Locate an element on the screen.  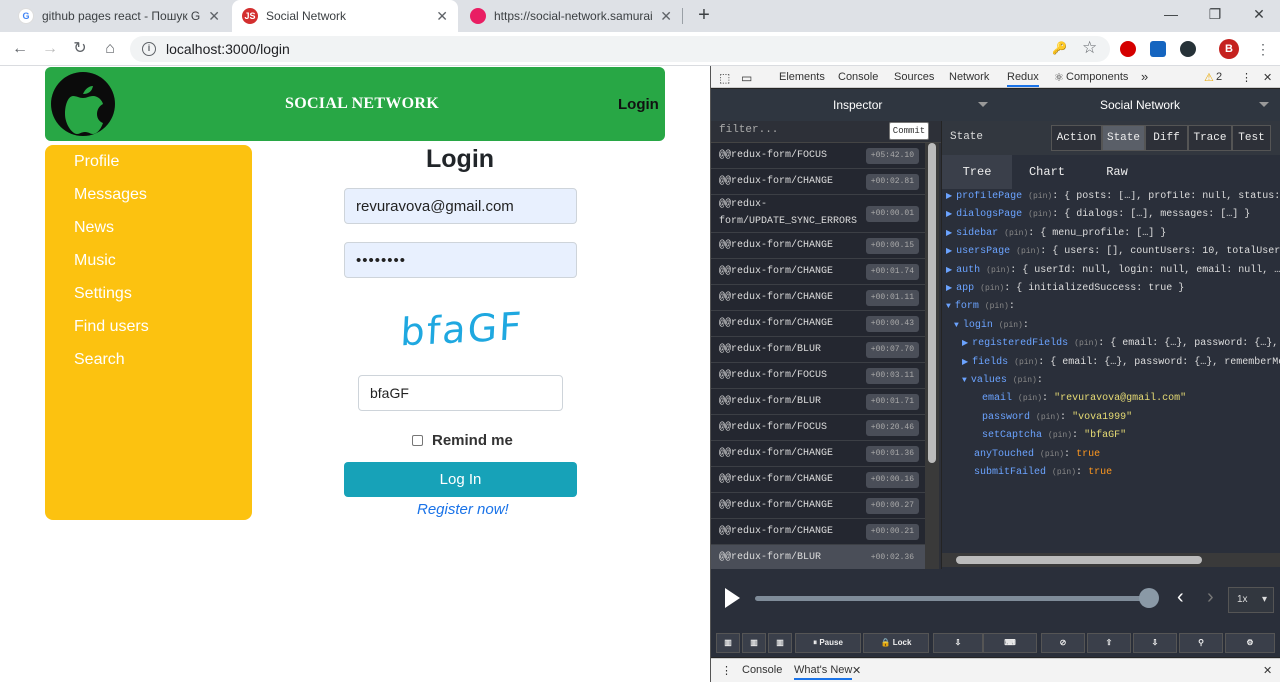
slider-handle is located at coordinates (1149, 598).